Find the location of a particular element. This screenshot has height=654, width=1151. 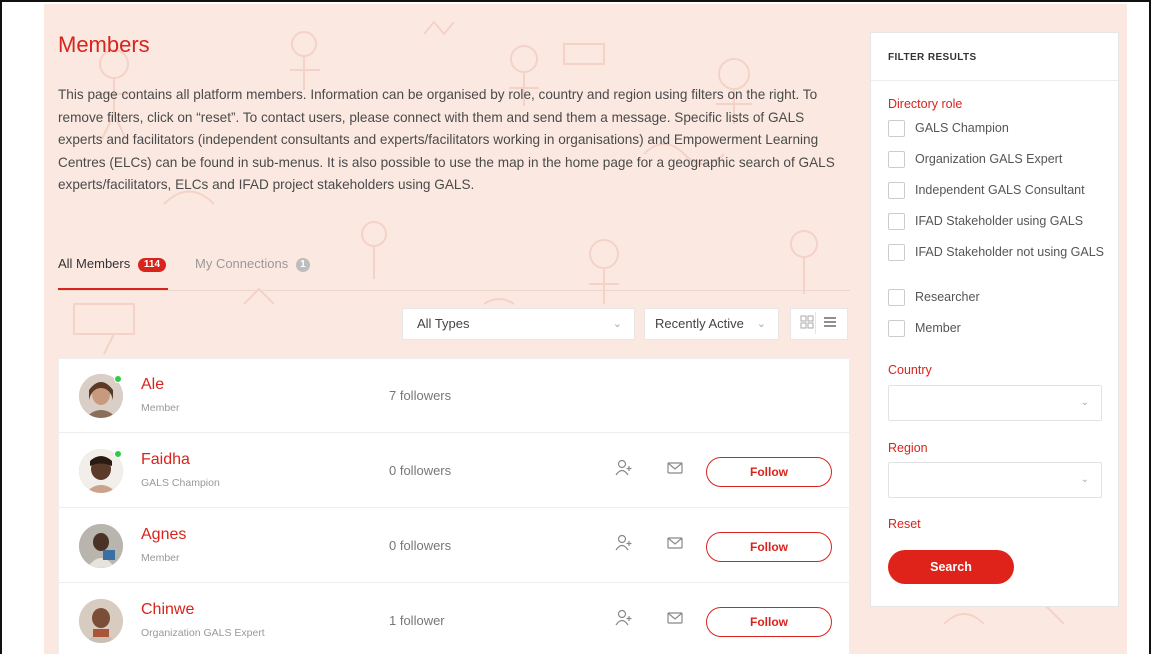

member-role: GALS Champion is located at coordinates (180, 483).